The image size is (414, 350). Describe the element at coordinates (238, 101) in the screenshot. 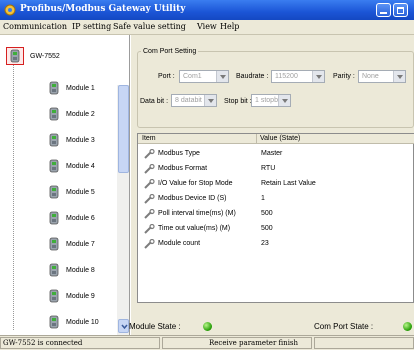

I see `stopbit-label: Stop bit :` at that location.